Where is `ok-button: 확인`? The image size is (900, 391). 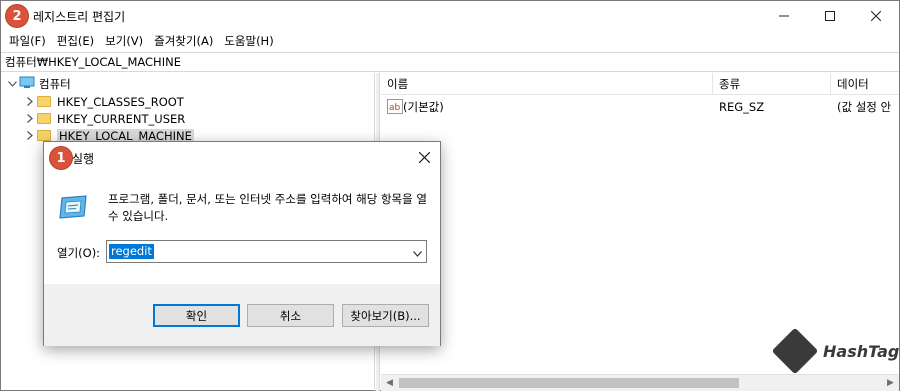 ok-button: 확인 is located at coordinates (196, 315).